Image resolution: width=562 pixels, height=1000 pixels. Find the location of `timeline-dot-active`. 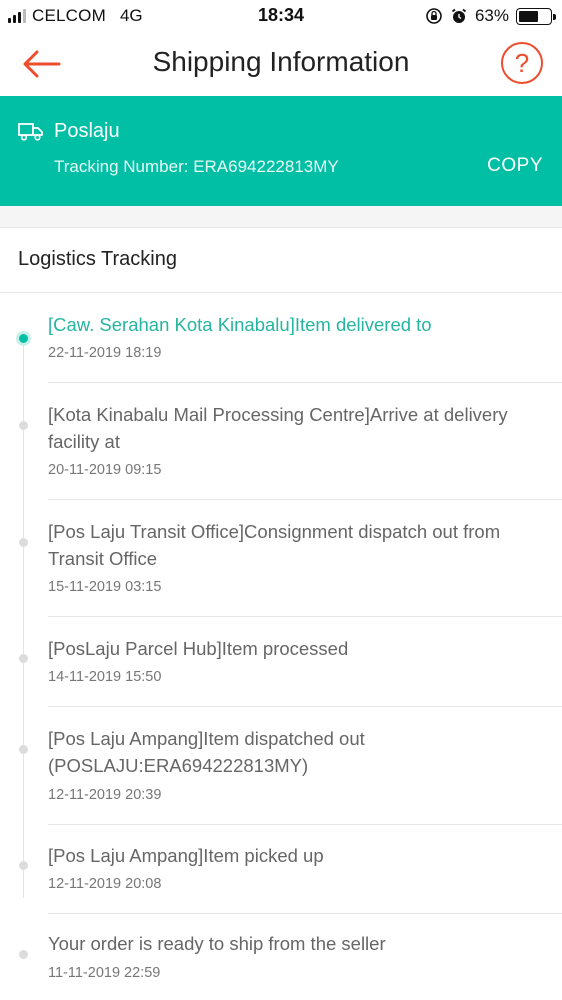

timeline-dot-active is located at coordinates (23, 338).